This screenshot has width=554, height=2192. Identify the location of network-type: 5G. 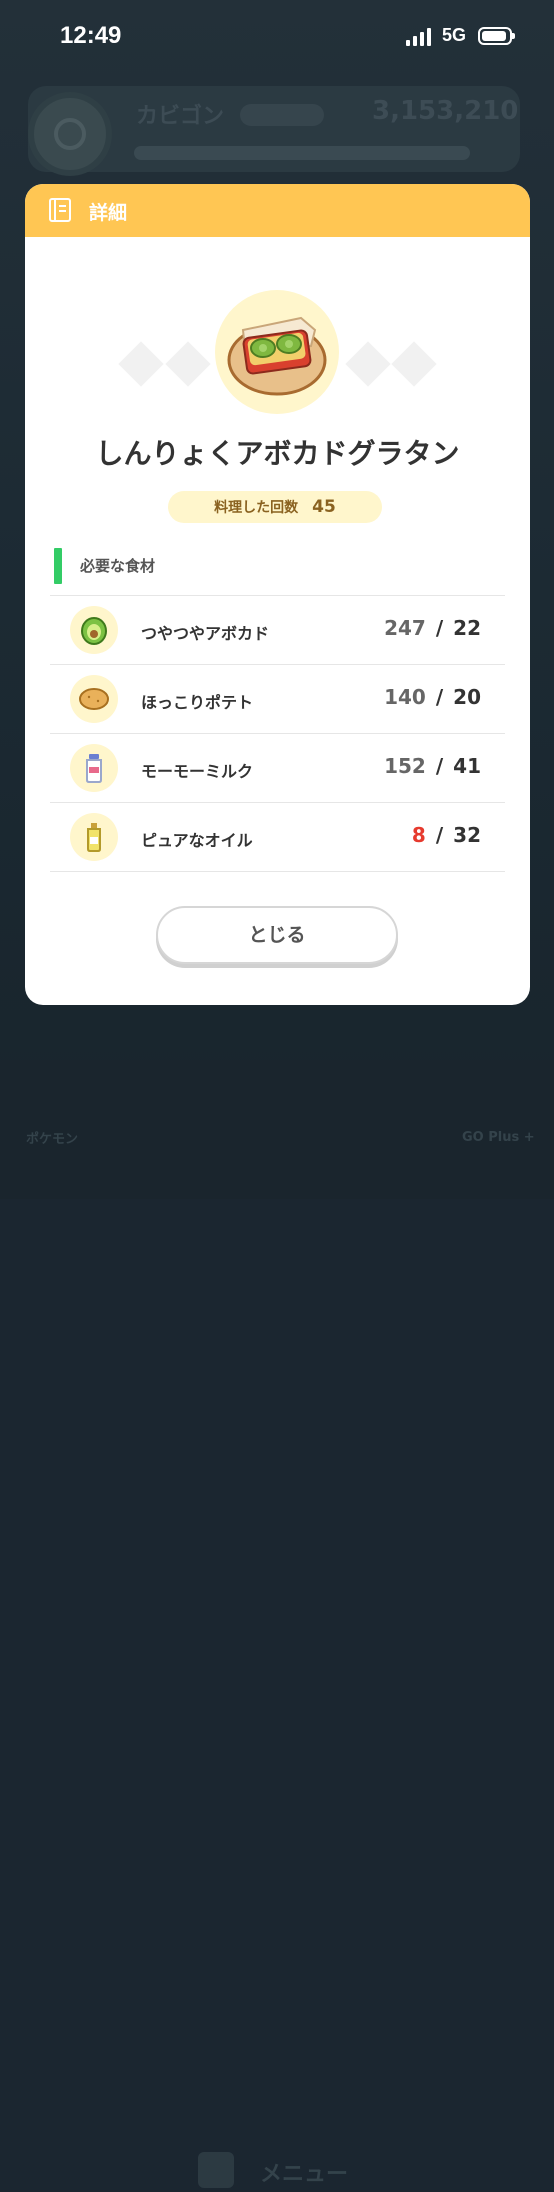
(454, 35).